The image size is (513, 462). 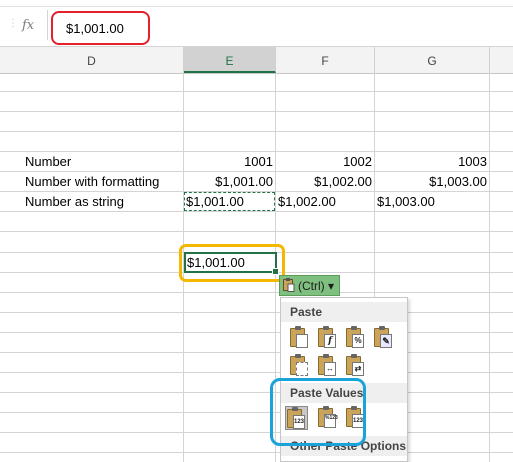 What do you see at coordinates (431, 162) in the screenshot?
I see `cell-g-number: 1003` at bounding box center [431, 162].